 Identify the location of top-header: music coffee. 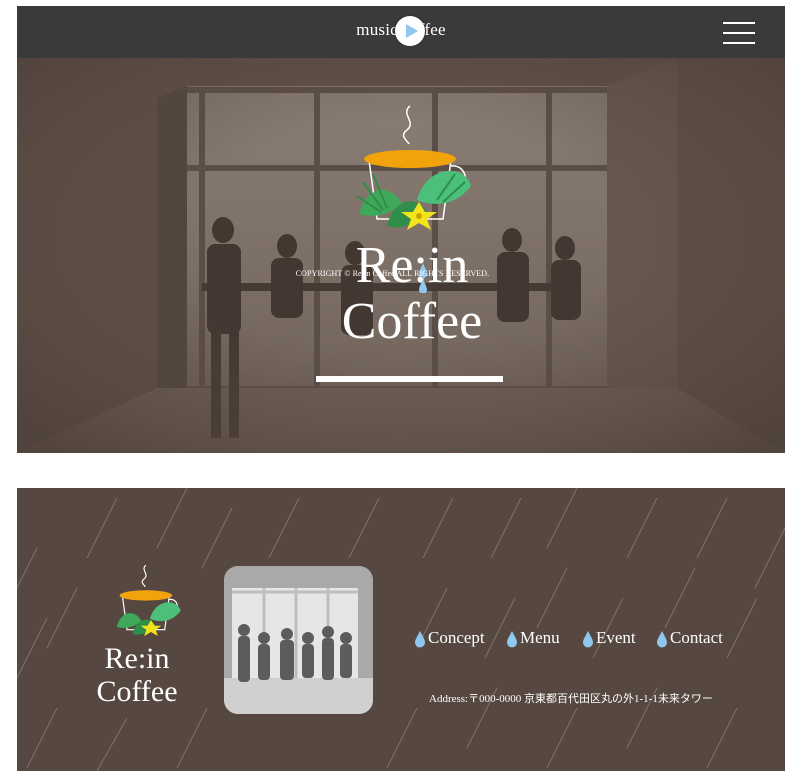
(401, 32).